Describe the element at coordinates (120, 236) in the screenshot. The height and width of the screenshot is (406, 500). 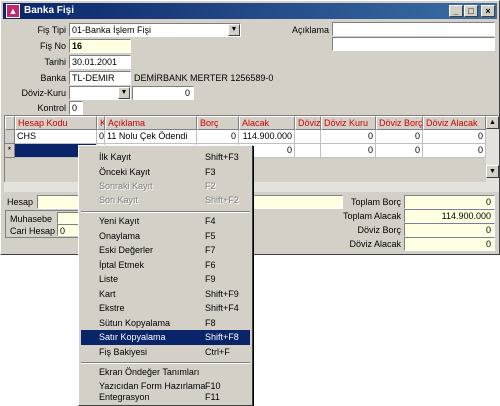
I see `menu-item-label: Onaylama` at that location.